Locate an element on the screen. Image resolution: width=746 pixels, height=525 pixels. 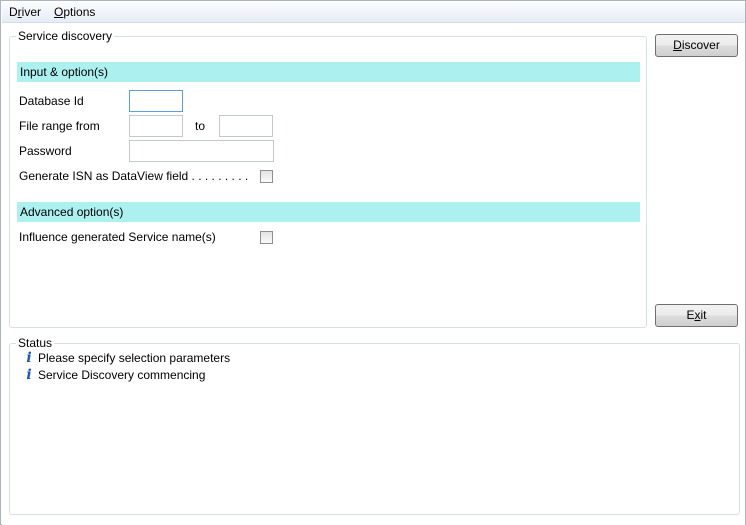
menu-driver: Driver is located at coordinates (25, 12).